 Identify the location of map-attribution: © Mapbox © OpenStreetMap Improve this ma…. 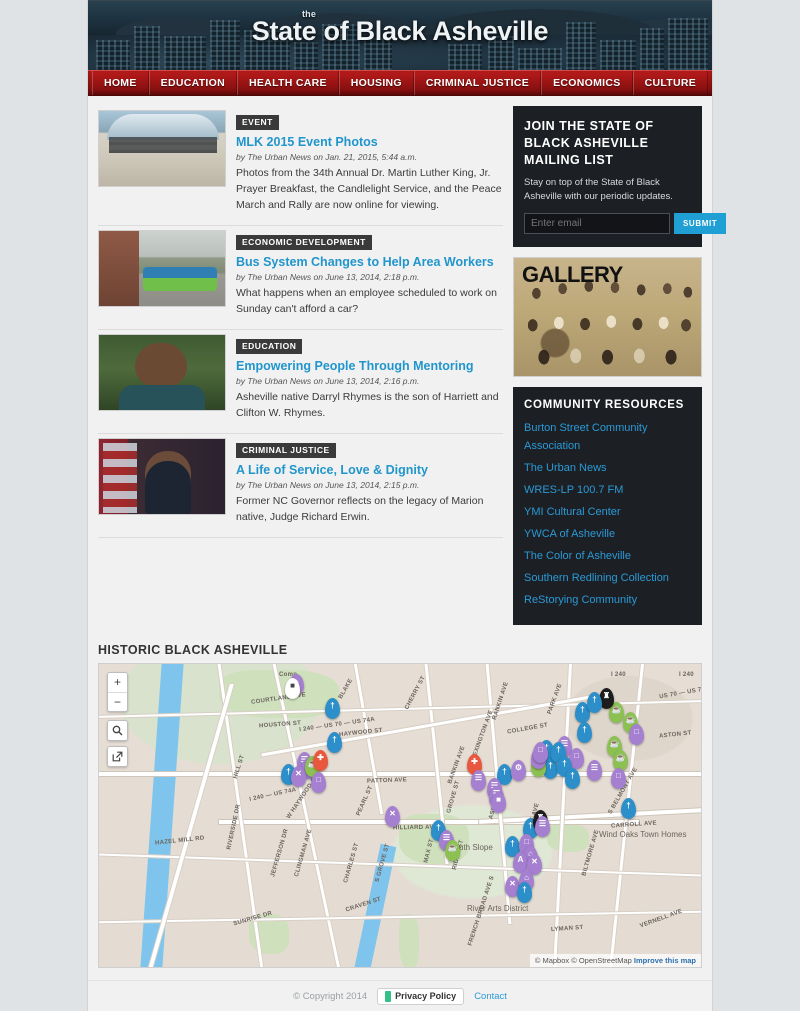
(615, 961).